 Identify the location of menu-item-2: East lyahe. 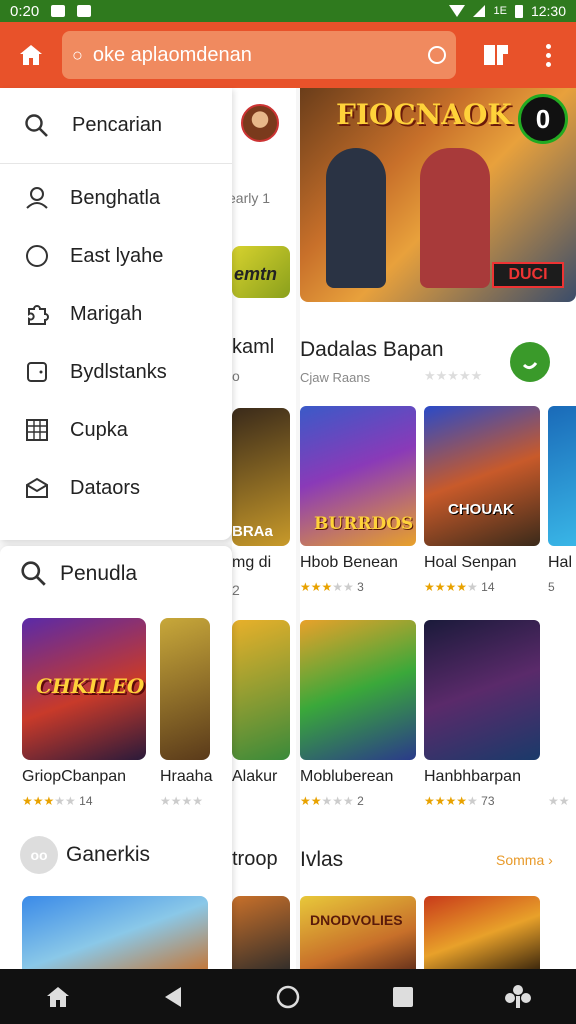
(116, 256).